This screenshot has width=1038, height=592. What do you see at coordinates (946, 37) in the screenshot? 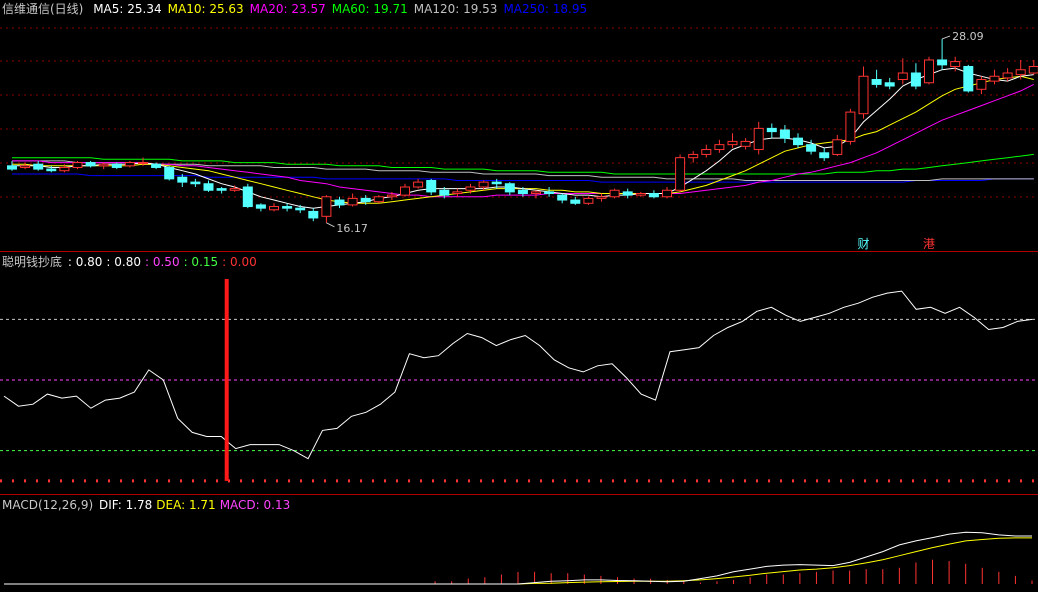
I see `high-pointer` at bounding box center [946, 37].